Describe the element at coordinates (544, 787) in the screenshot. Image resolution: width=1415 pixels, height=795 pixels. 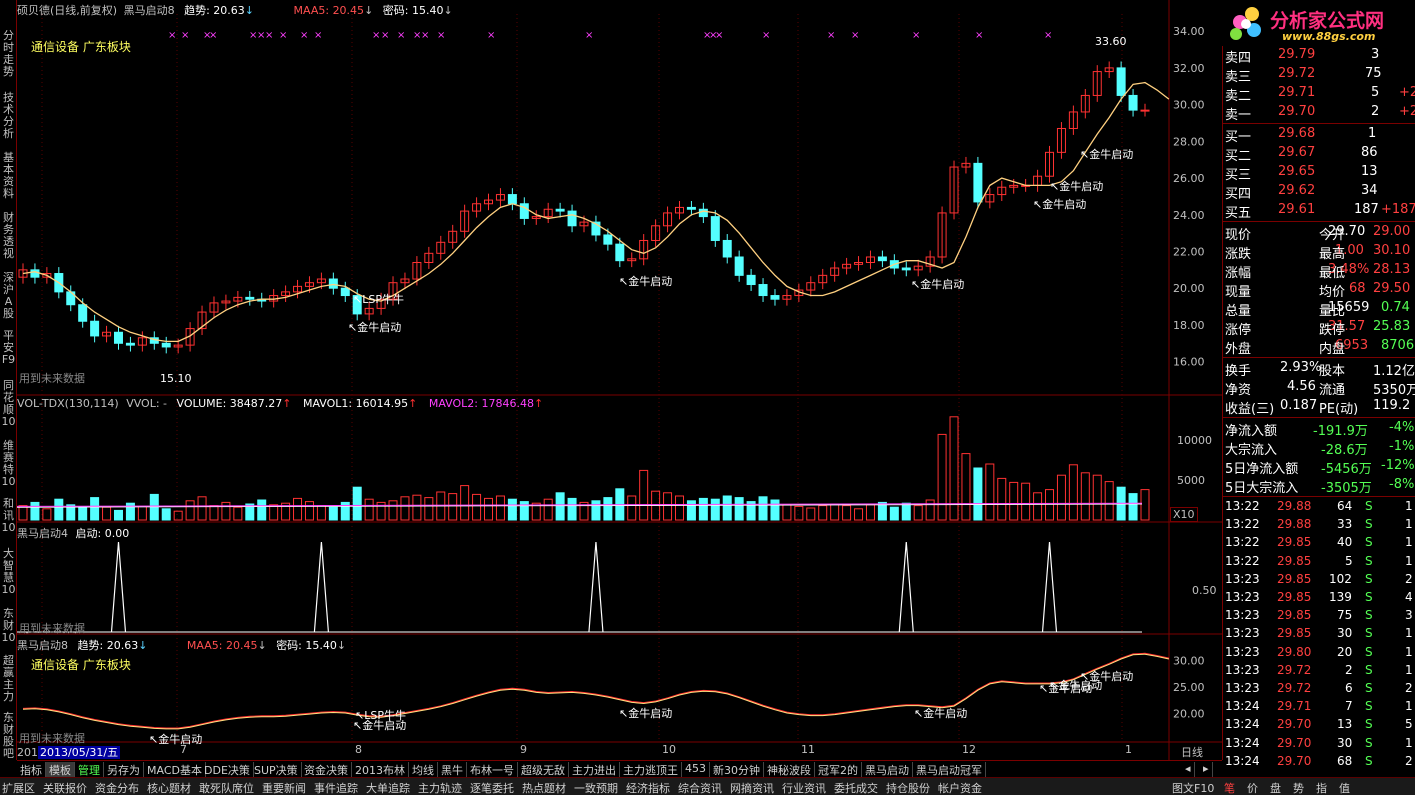
I see `bottom-item-10: 热点题材` at that location.